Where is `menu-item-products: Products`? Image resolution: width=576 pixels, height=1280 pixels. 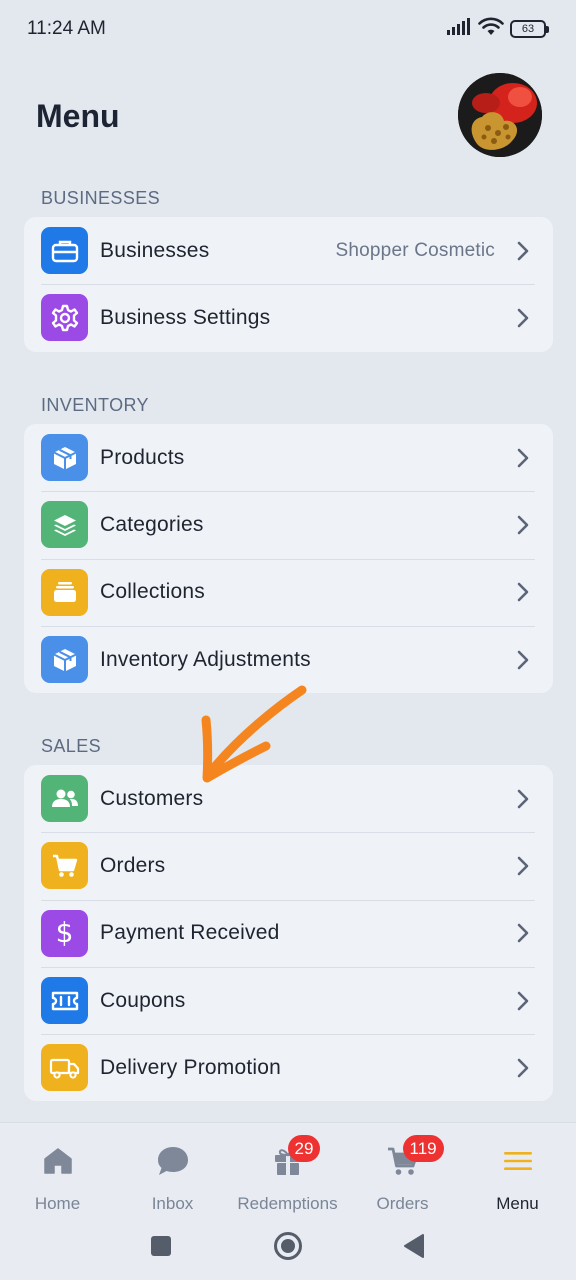
menu-item-products: Products is located at coordinates (288, 457).